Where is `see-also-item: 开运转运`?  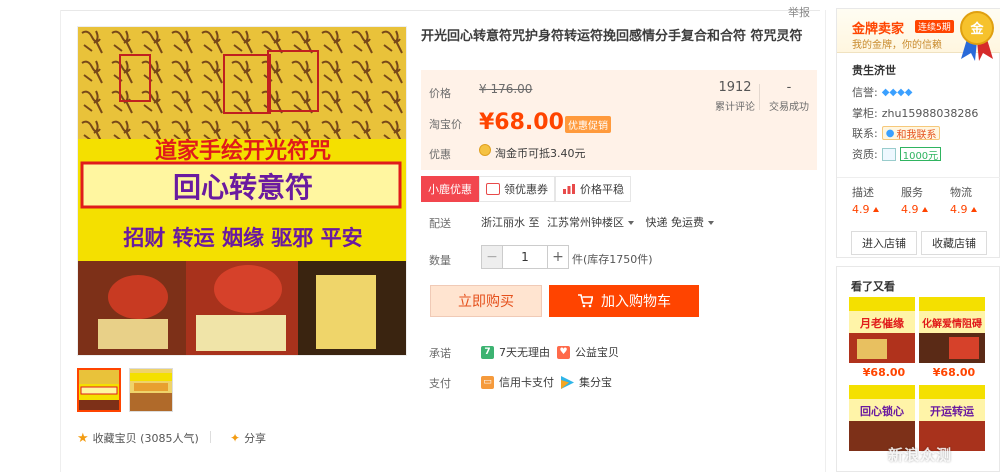 see-also-item: 开运转运 is located at coordinates (954, 418).